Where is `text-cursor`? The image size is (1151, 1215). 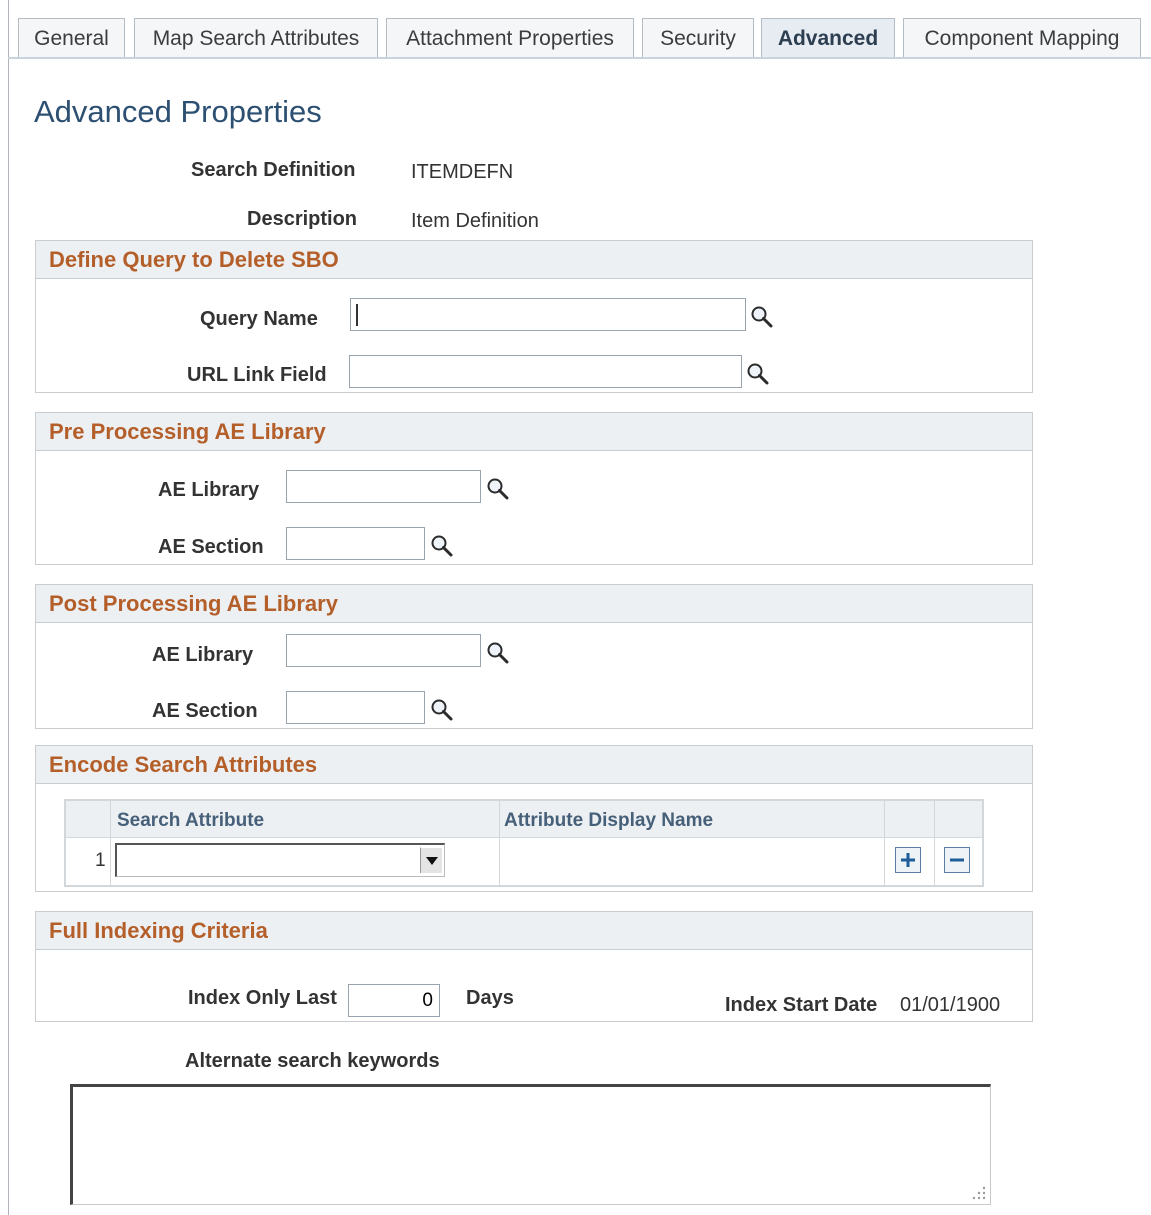
text-cursor is located at coordinates (357, 315).